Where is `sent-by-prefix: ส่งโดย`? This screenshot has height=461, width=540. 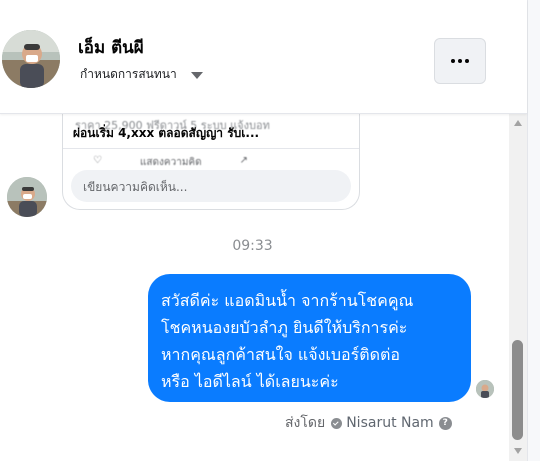 sent-by-prefix: ส่งโดย is located at coordinates (305, 423).